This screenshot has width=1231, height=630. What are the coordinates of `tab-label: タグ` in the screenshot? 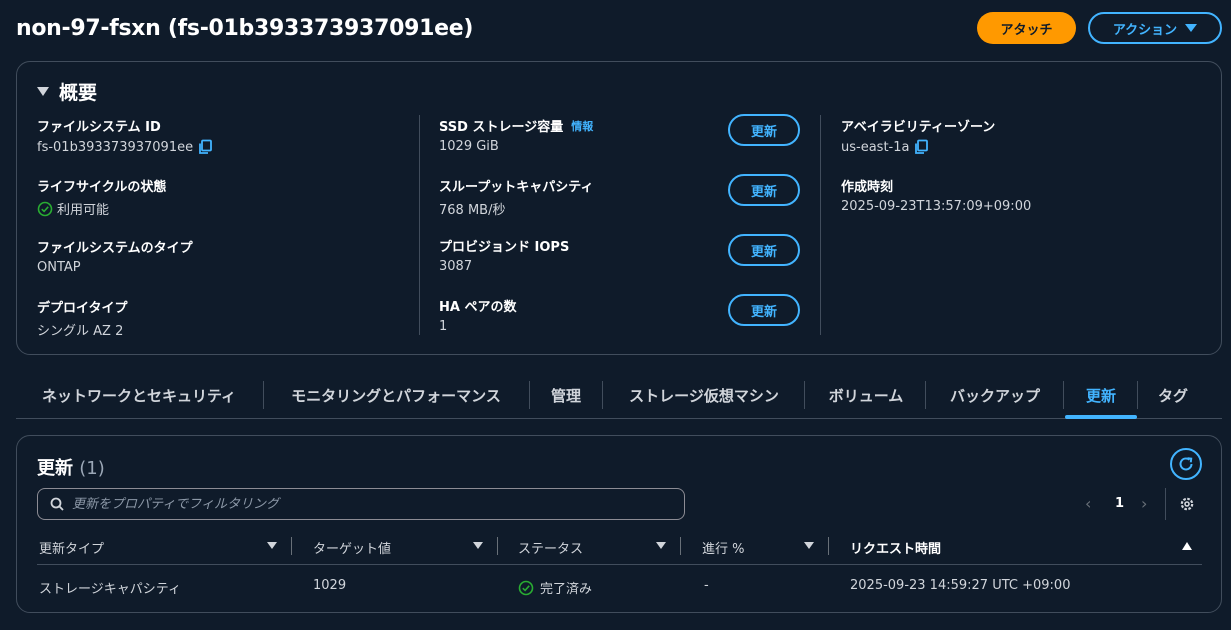 It's located at (1172, 395).